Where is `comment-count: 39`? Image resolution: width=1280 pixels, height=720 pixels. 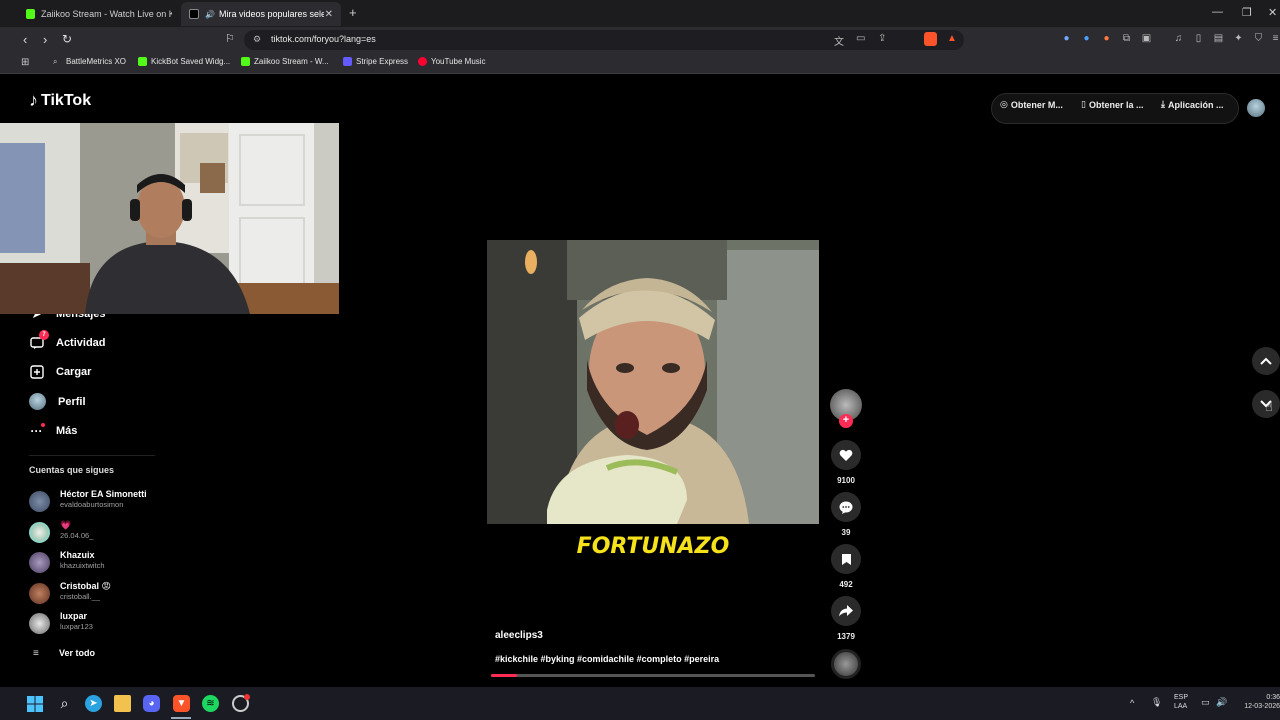
comment-count: 39 is located at coordinates (846, 532).